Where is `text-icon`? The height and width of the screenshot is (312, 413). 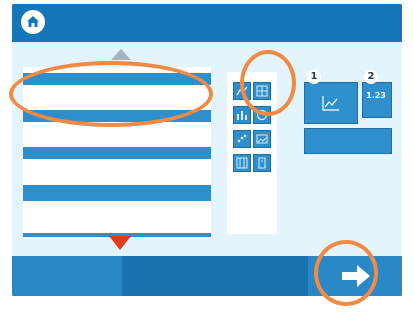
text-icon is located at coordinates (262, 163).